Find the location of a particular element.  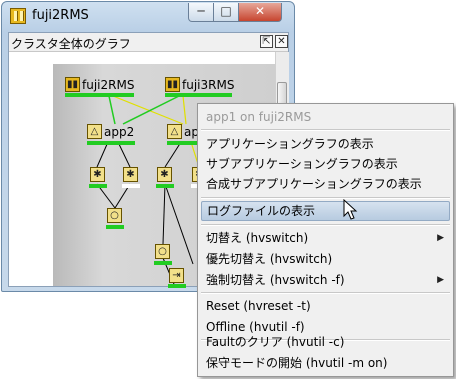

menu-item-show-log-file: ログファイルの表示 is located at coordinates (325, 211).